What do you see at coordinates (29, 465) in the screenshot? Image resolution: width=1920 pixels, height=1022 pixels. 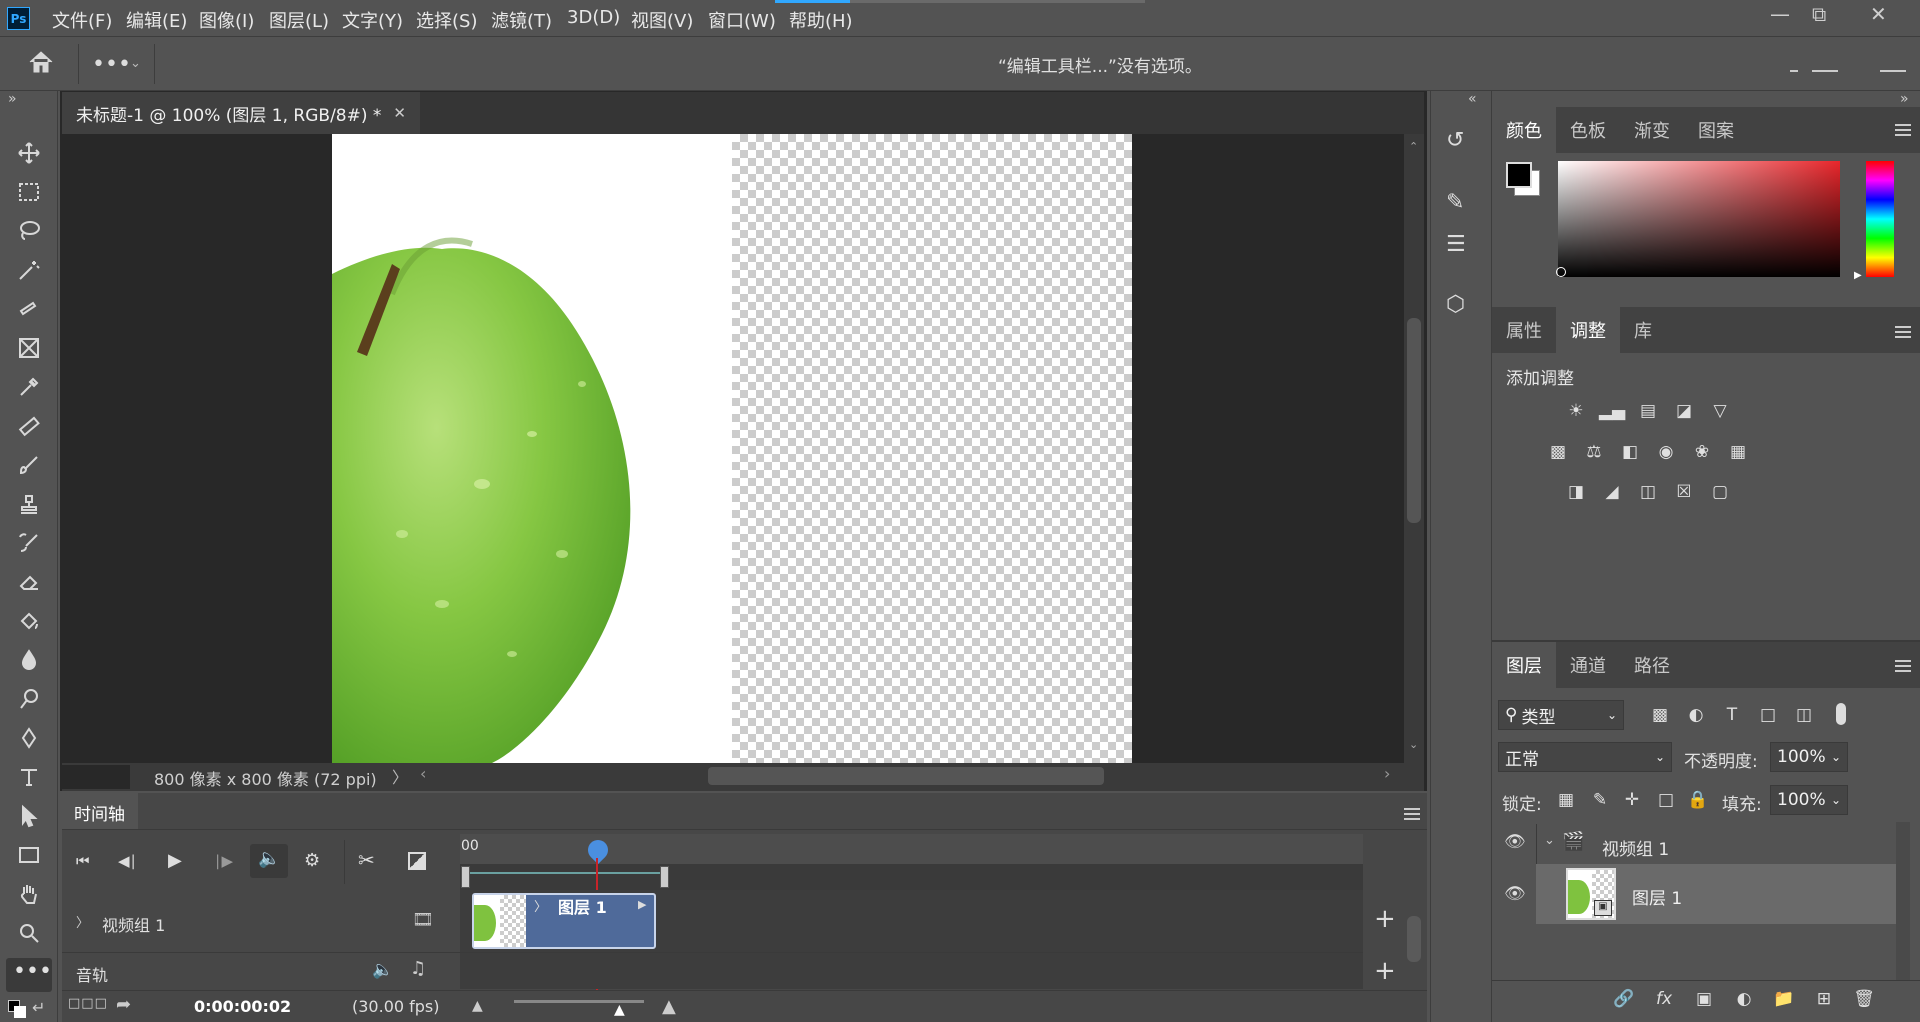 I see `brush-tool-icon` at bounding box center [29, 465].